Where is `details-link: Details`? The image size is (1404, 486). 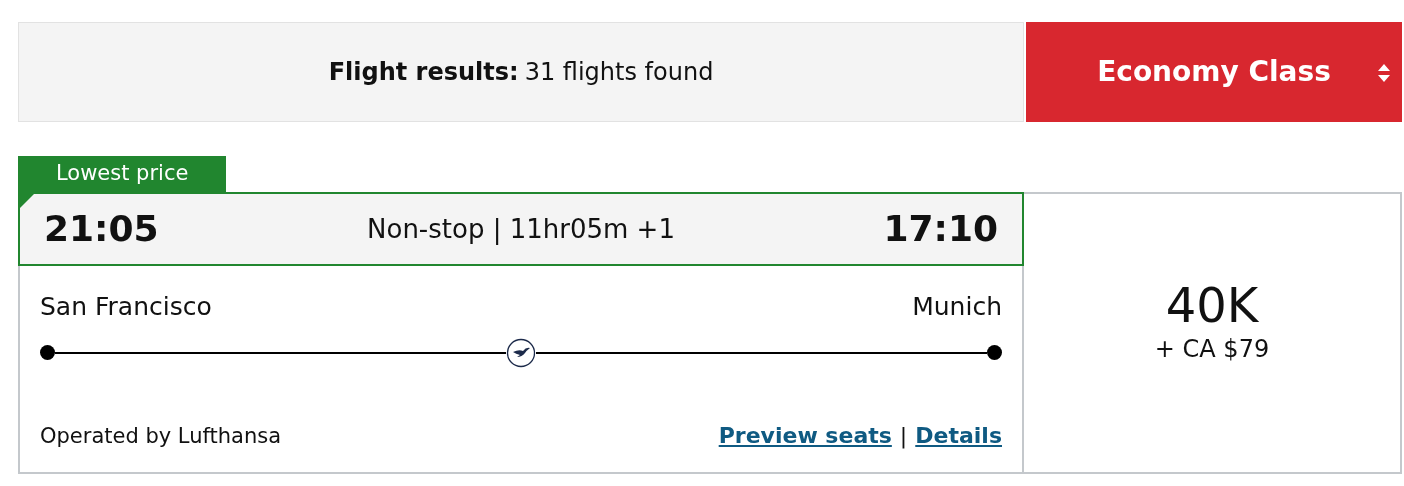 details-link: Details is located at coordinates (958, 435).